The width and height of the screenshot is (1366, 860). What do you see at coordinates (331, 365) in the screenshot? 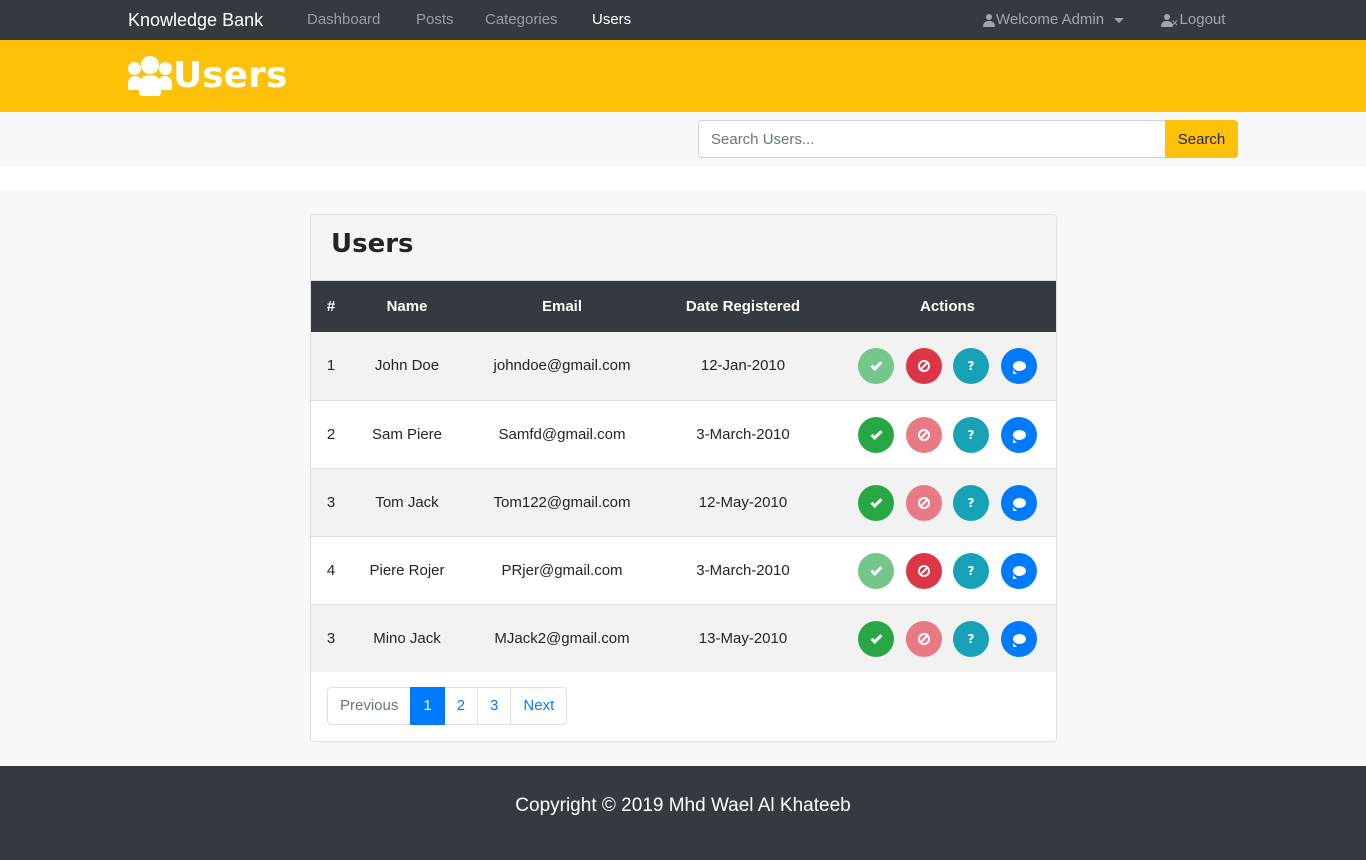
I see `row-number: 1` at bounding box center [331, 365].